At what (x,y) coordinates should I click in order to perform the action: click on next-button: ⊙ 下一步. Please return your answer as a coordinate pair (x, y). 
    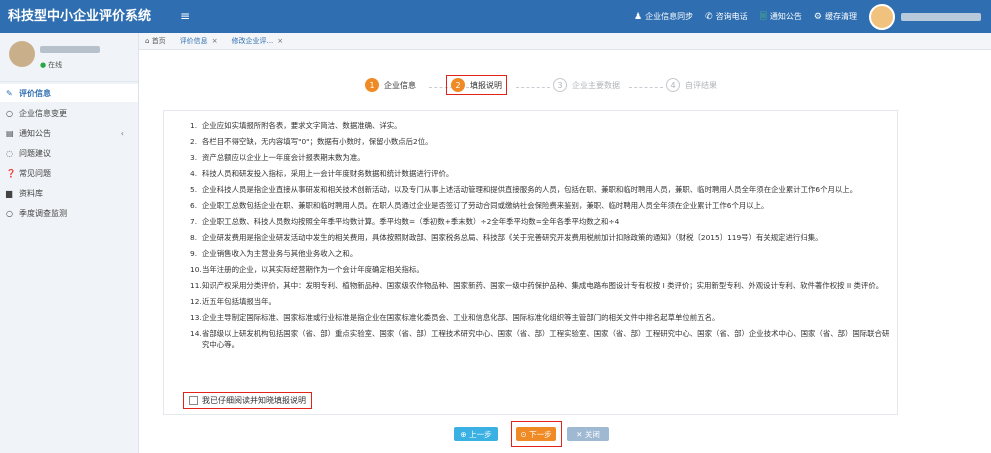
    Looking at the image, I should click on (536, 434).